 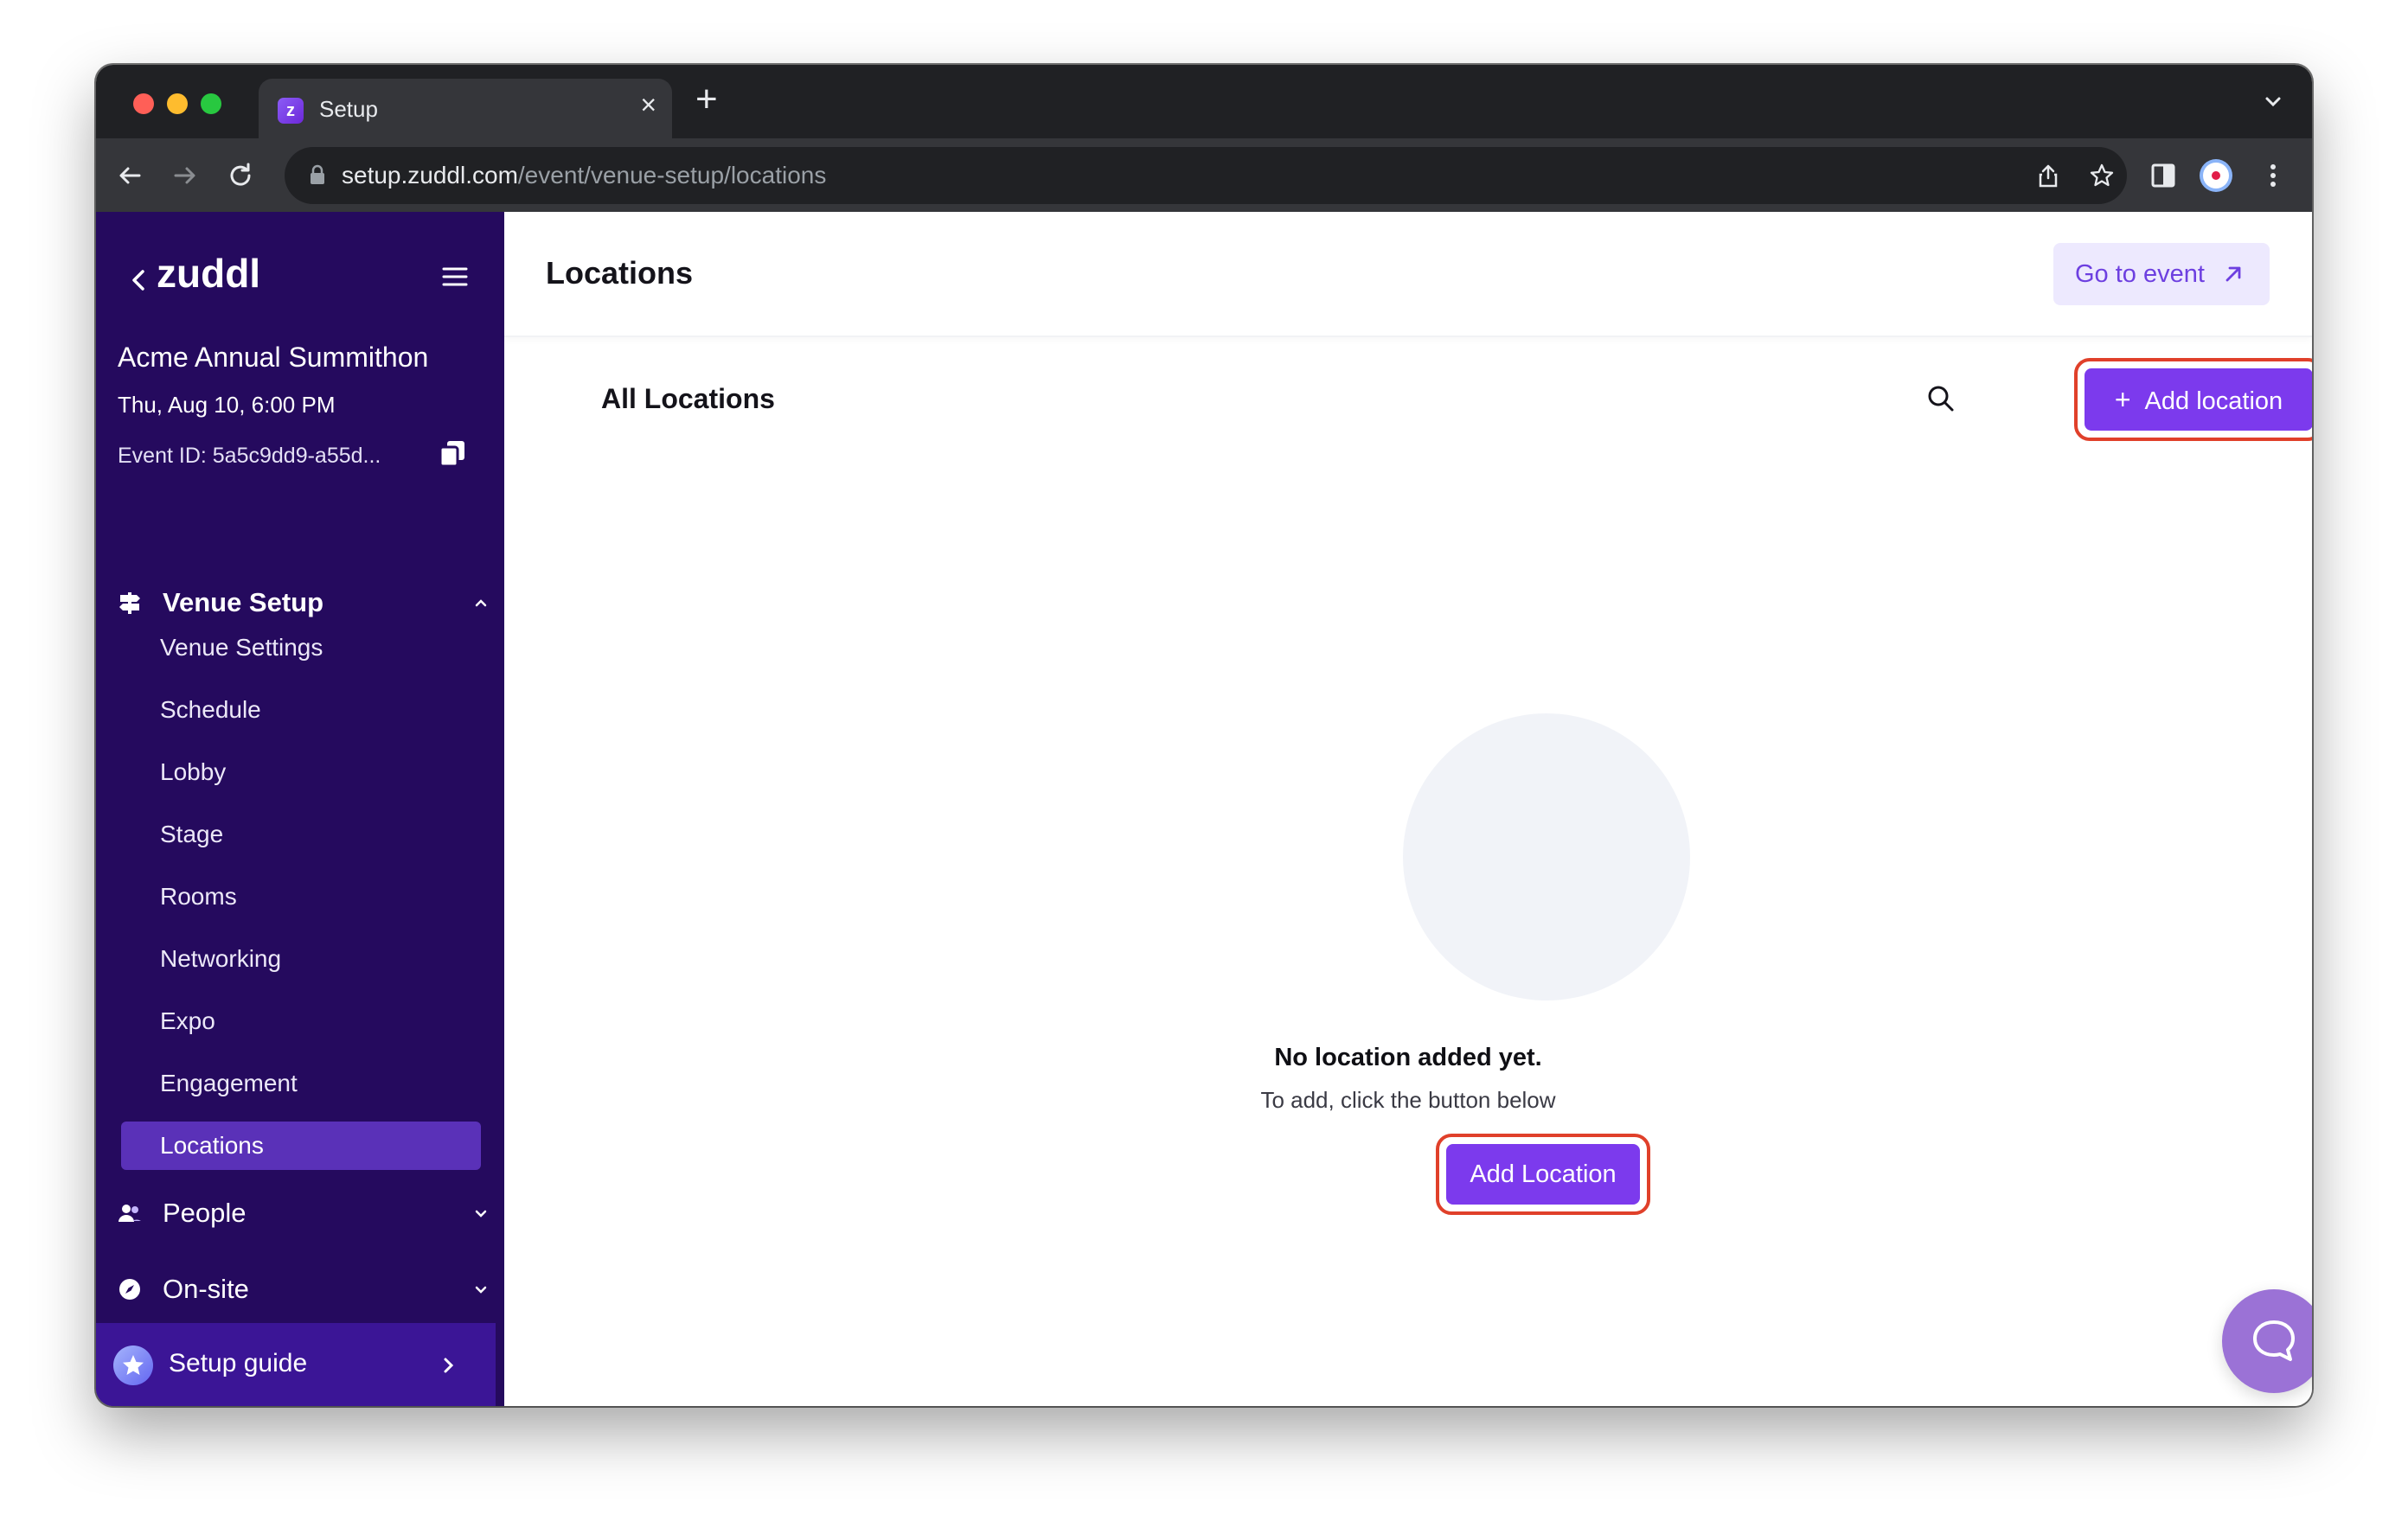 I want to click on setup-guide-label: Setup guide, so click(x=238, y=1363).